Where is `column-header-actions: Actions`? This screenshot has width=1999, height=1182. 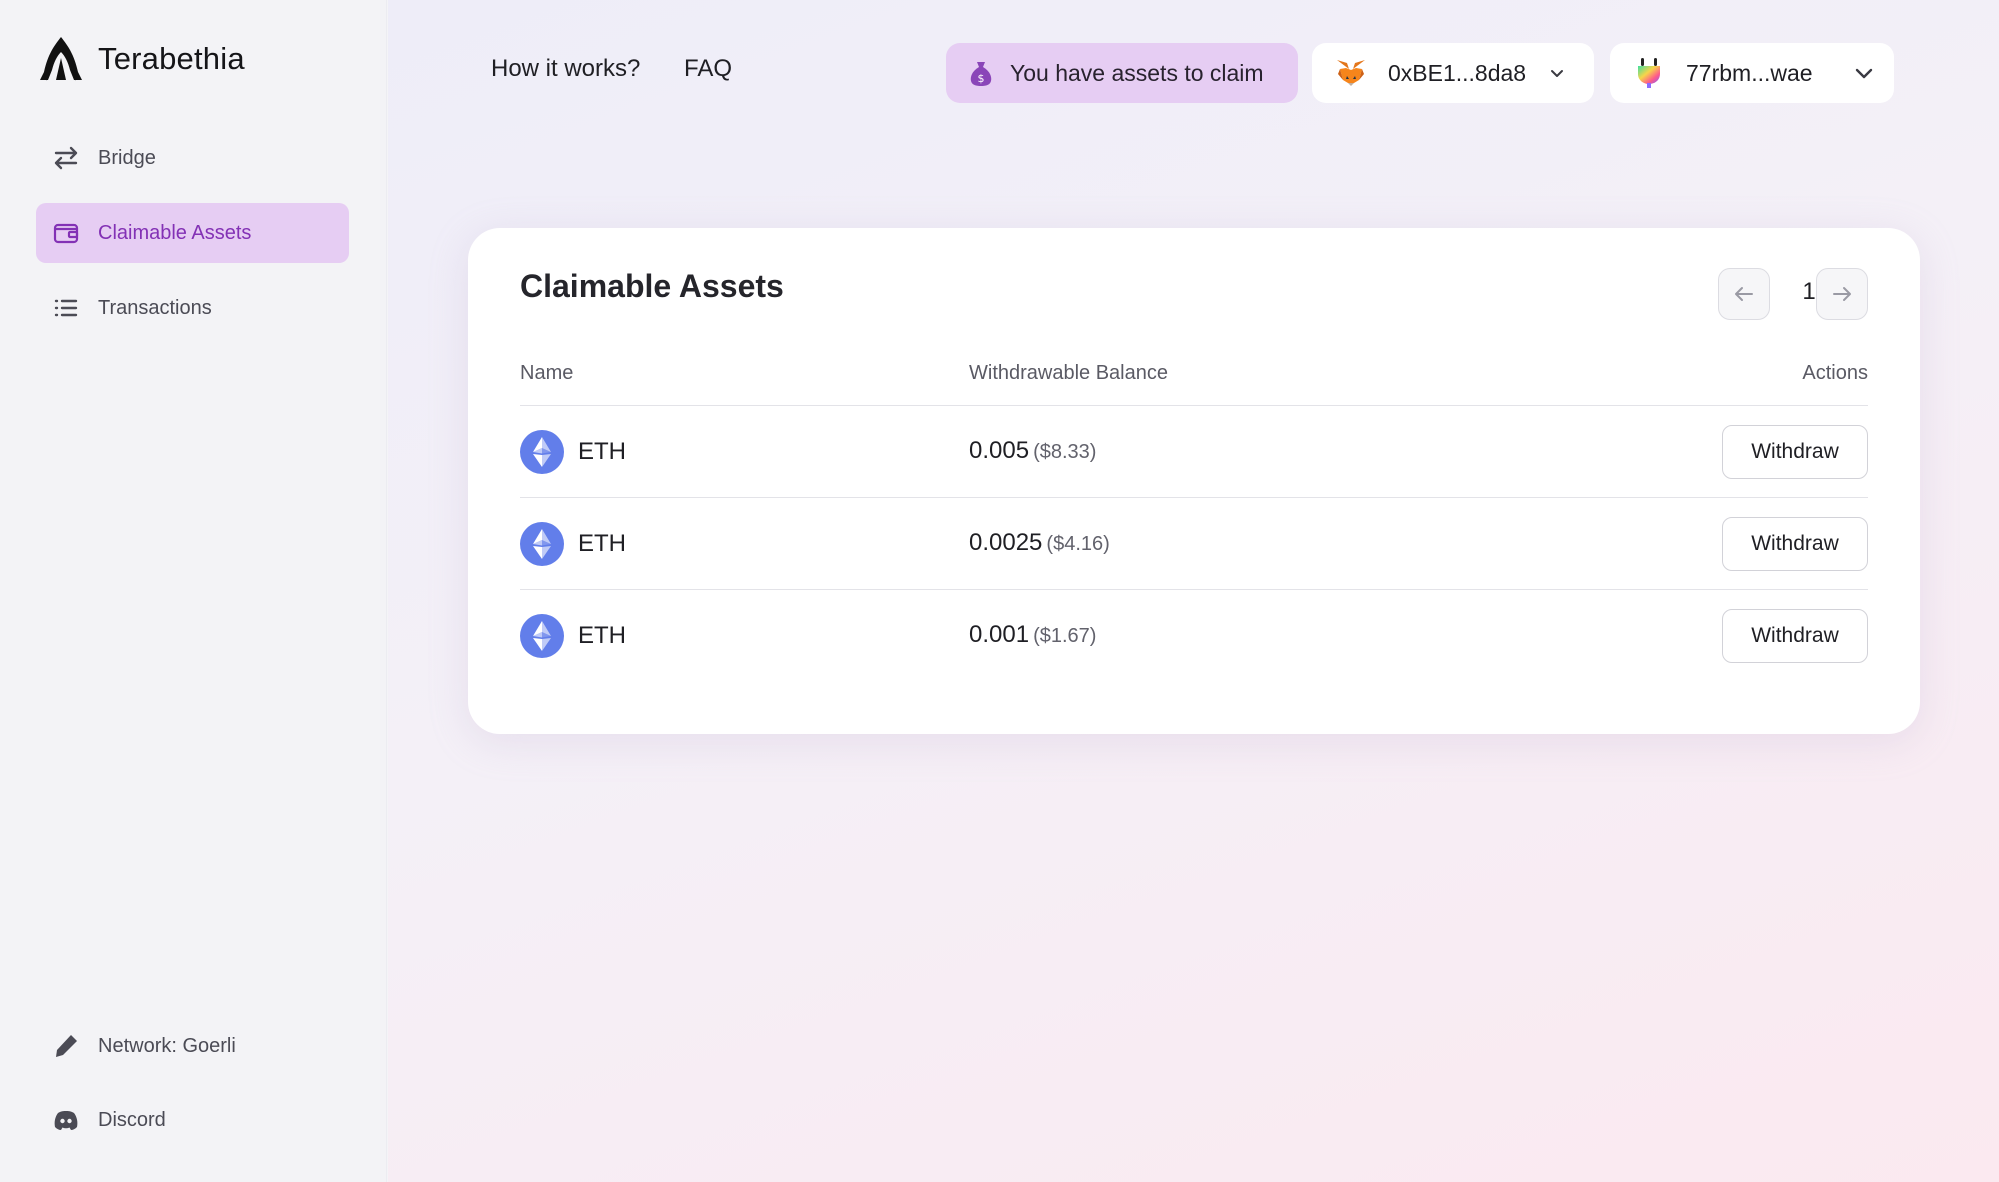 column-header-actions: Actions is located at coordinates (1835, 373).